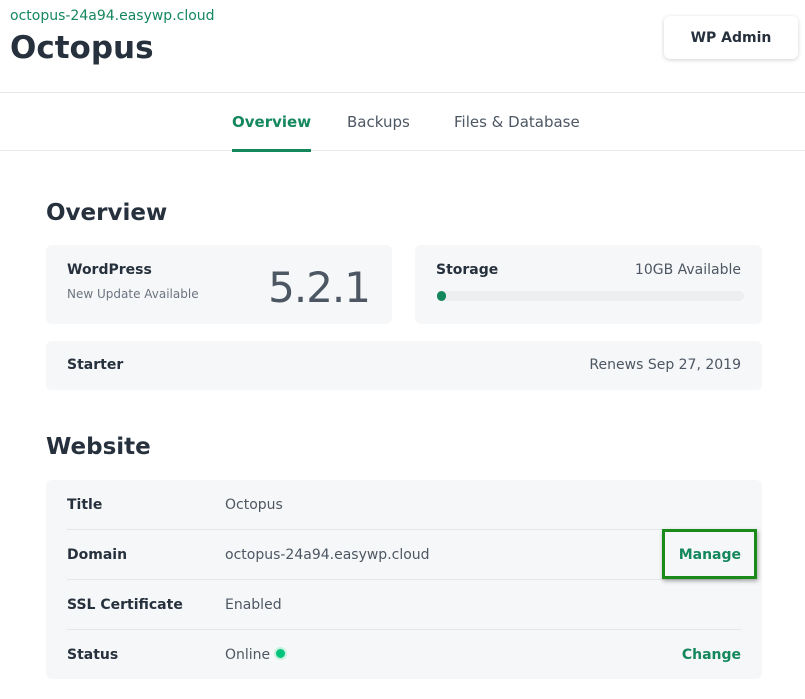  Describe the element at coordinates (253, 605) in the screenshot. I see `row-value: Enabled` at that location.